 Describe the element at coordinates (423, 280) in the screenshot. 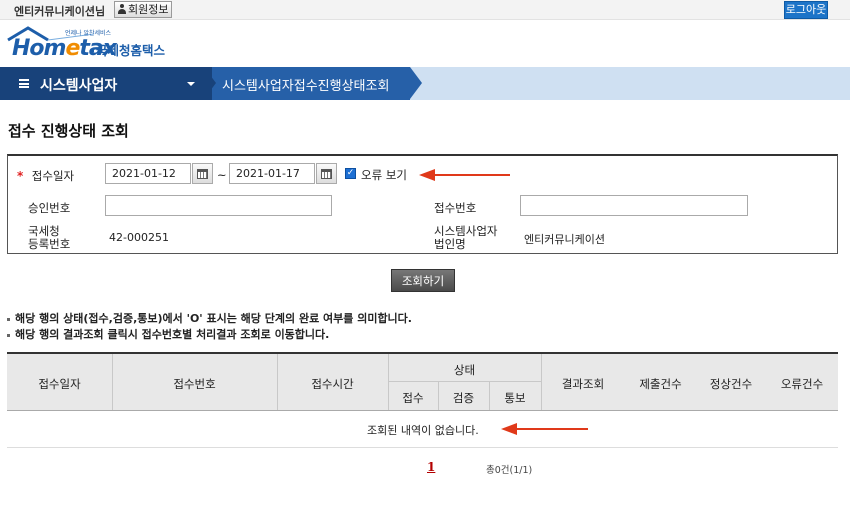

I see `search-button: 조회하기` at that location.